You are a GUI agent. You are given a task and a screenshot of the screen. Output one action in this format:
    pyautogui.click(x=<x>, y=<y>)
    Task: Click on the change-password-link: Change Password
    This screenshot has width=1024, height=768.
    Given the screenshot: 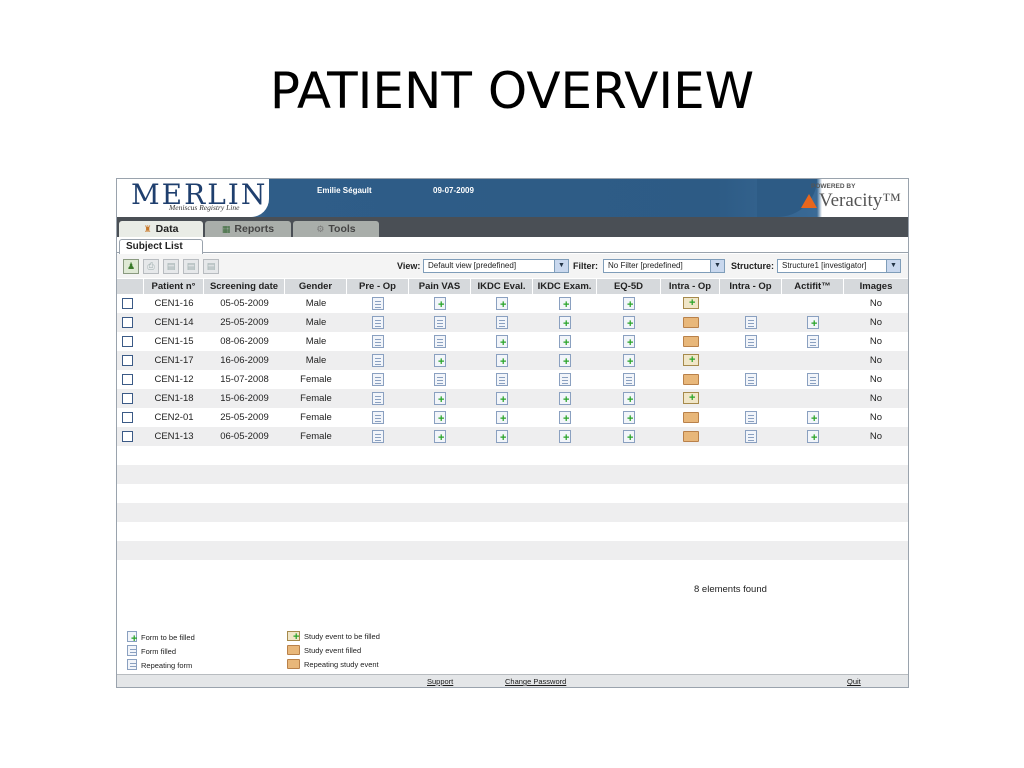 What is the action you would take?
    pyautogui.click(x=535, y=681)
    